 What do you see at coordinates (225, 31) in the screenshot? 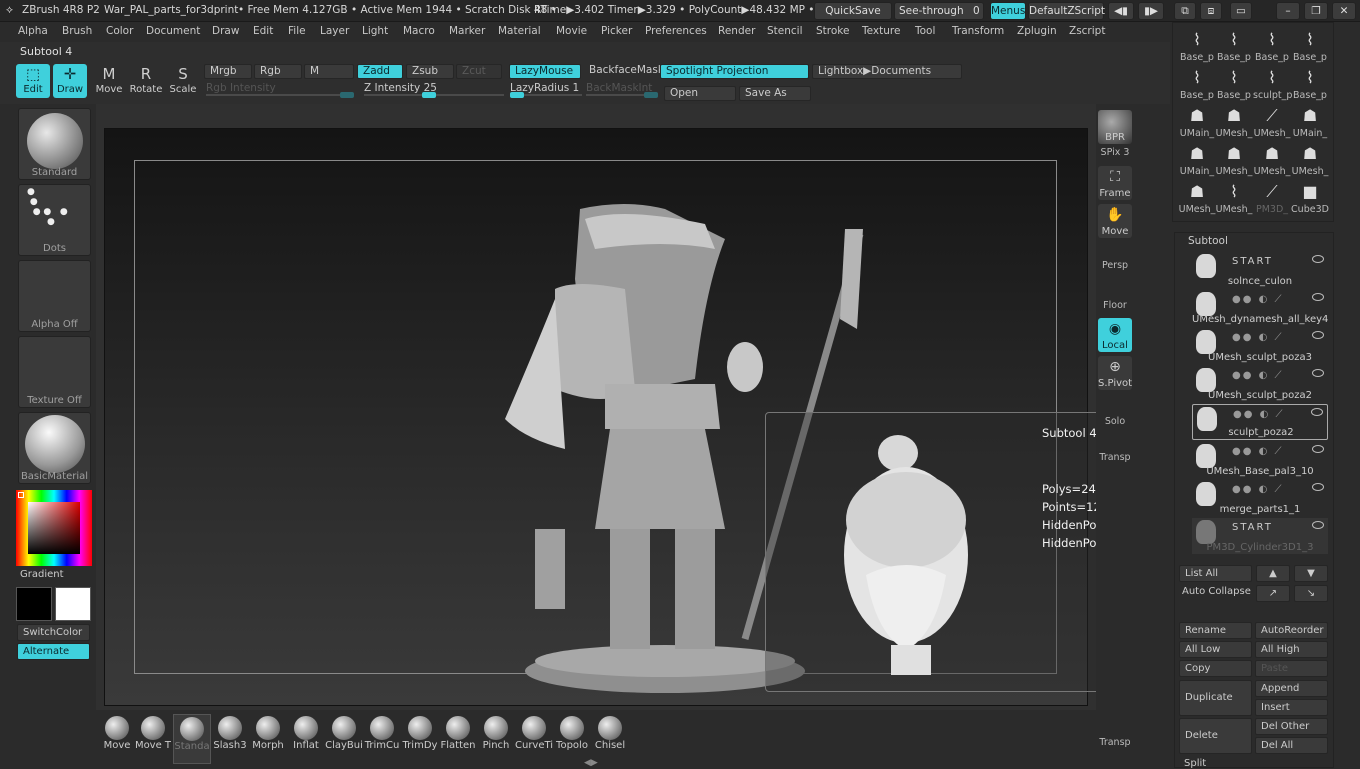
I see `menu-draw: Draw` at bounding box center [225, 31].